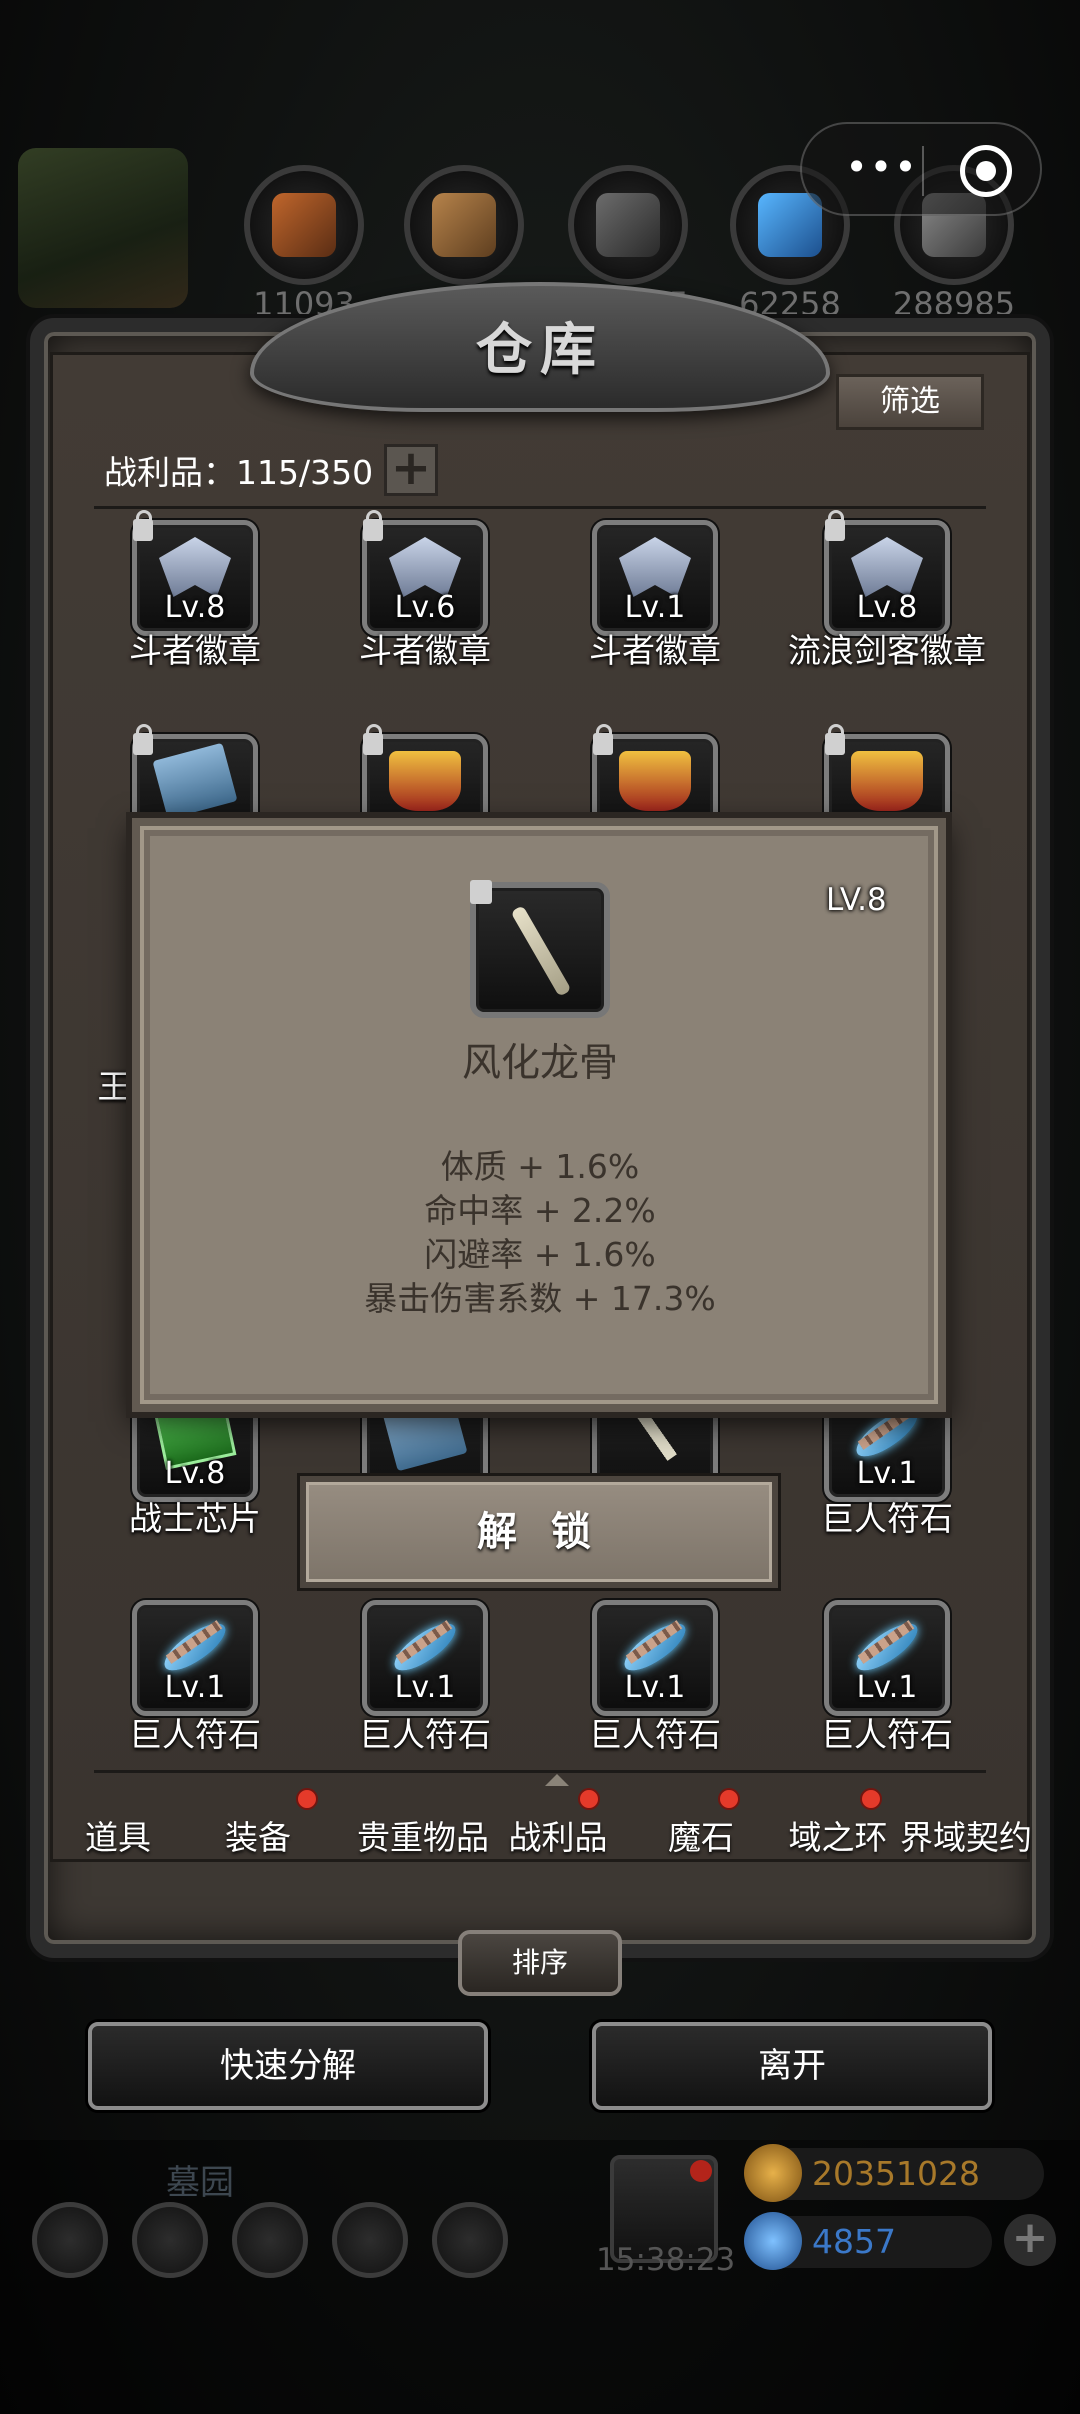 This screenshot has height=2414, width=1080. I want to click on item-name: 战士芯片, so click(195, 1518).